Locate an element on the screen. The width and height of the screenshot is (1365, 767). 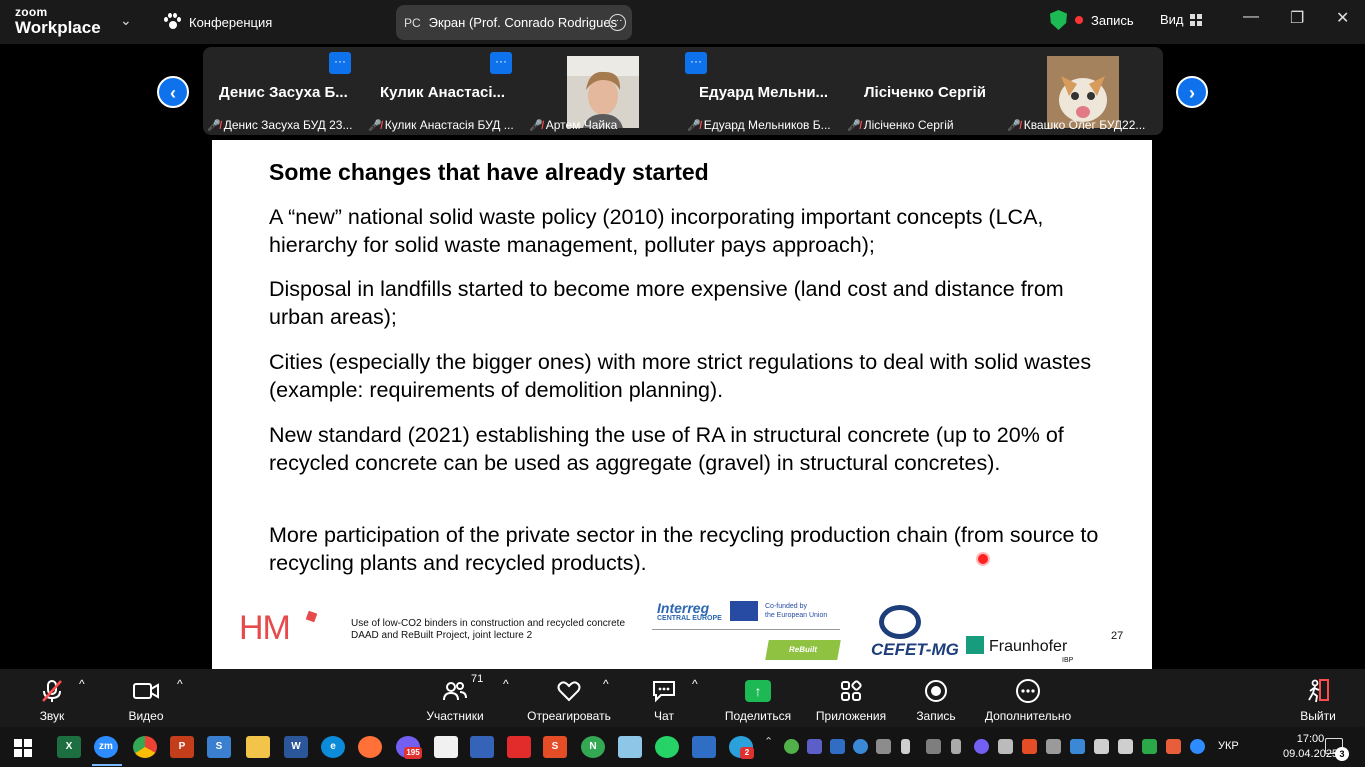
chat-options-caret: ^ is located at coordinates (695, 684).